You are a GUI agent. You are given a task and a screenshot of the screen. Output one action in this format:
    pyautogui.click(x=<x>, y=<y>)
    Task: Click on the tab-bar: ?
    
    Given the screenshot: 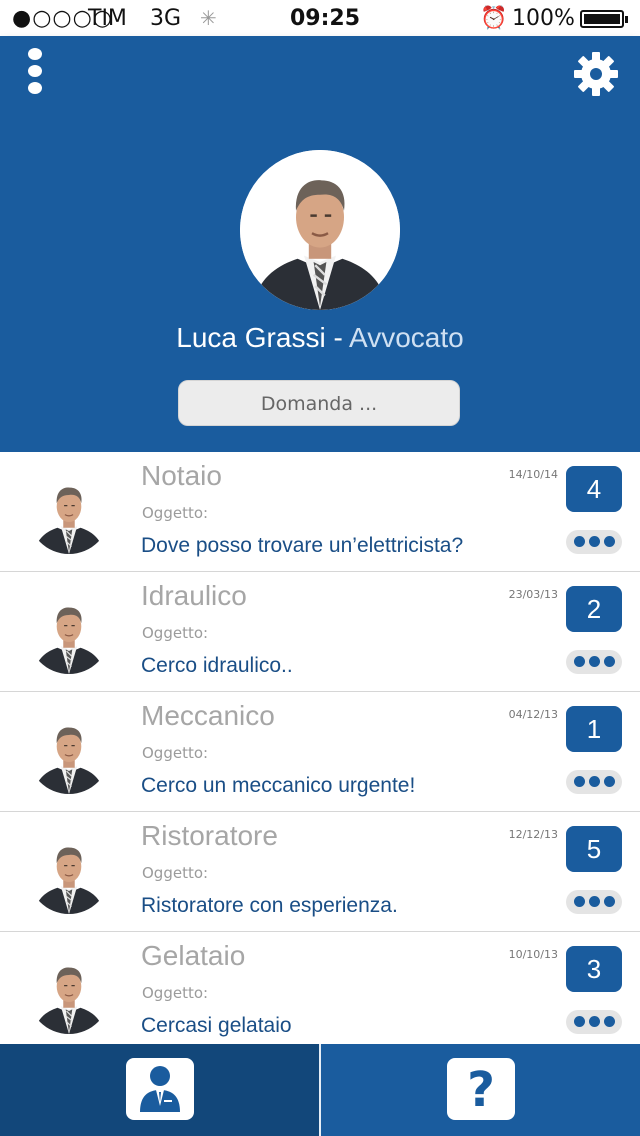 What is the action you would take?
    pyautogui.click(x=320, y=1090)
    